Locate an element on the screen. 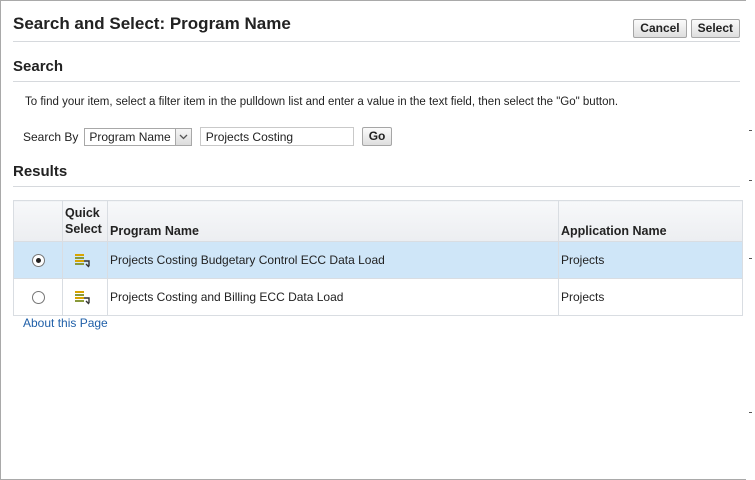 Image resolution: width=755 pixels, height=480 pixels. search-row: Search By Program Name Go is located at coordinates (208, 136).